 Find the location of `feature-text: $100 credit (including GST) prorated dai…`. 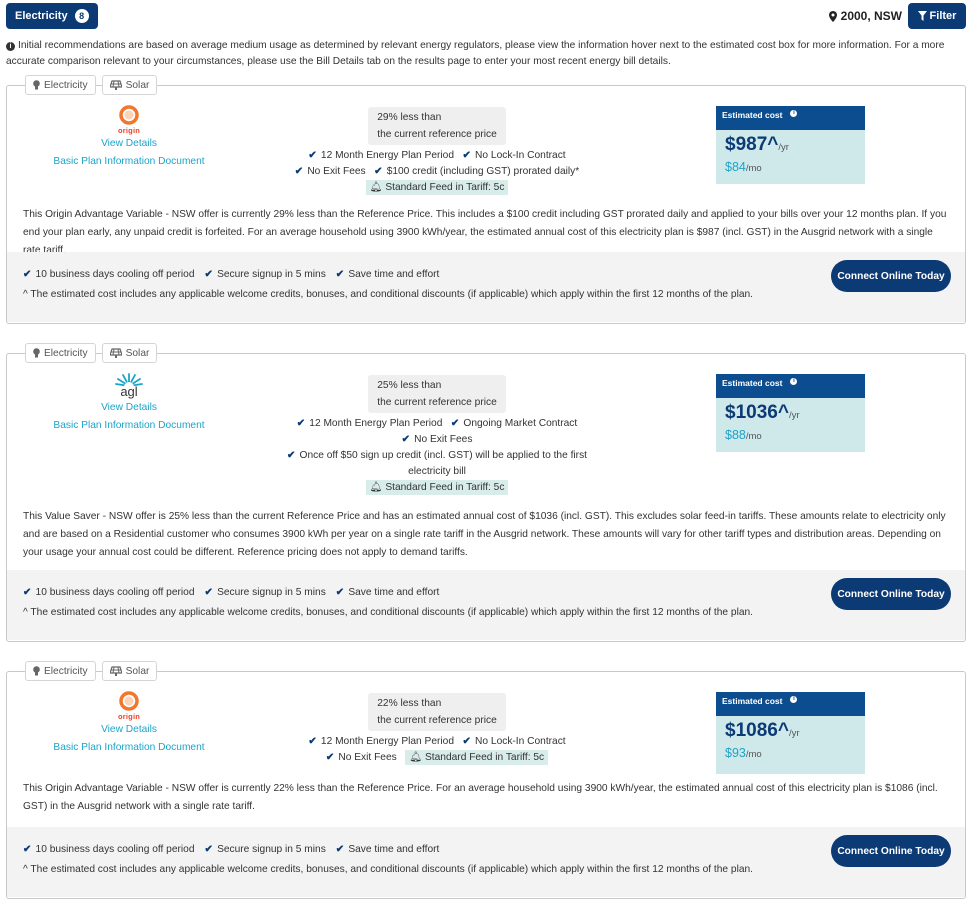

feature-text: $100 credit (including GST) prorated dai… is located at coordinates (483, 171).